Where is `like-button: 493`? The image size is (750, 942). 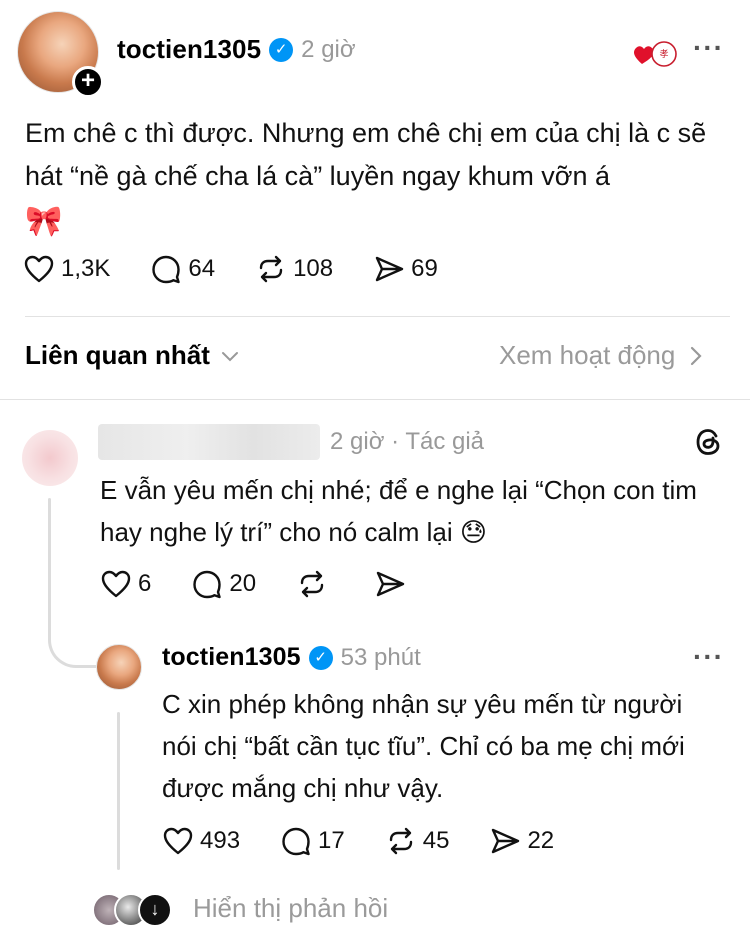
like-button: 493 is located at coordinates (201, 841).